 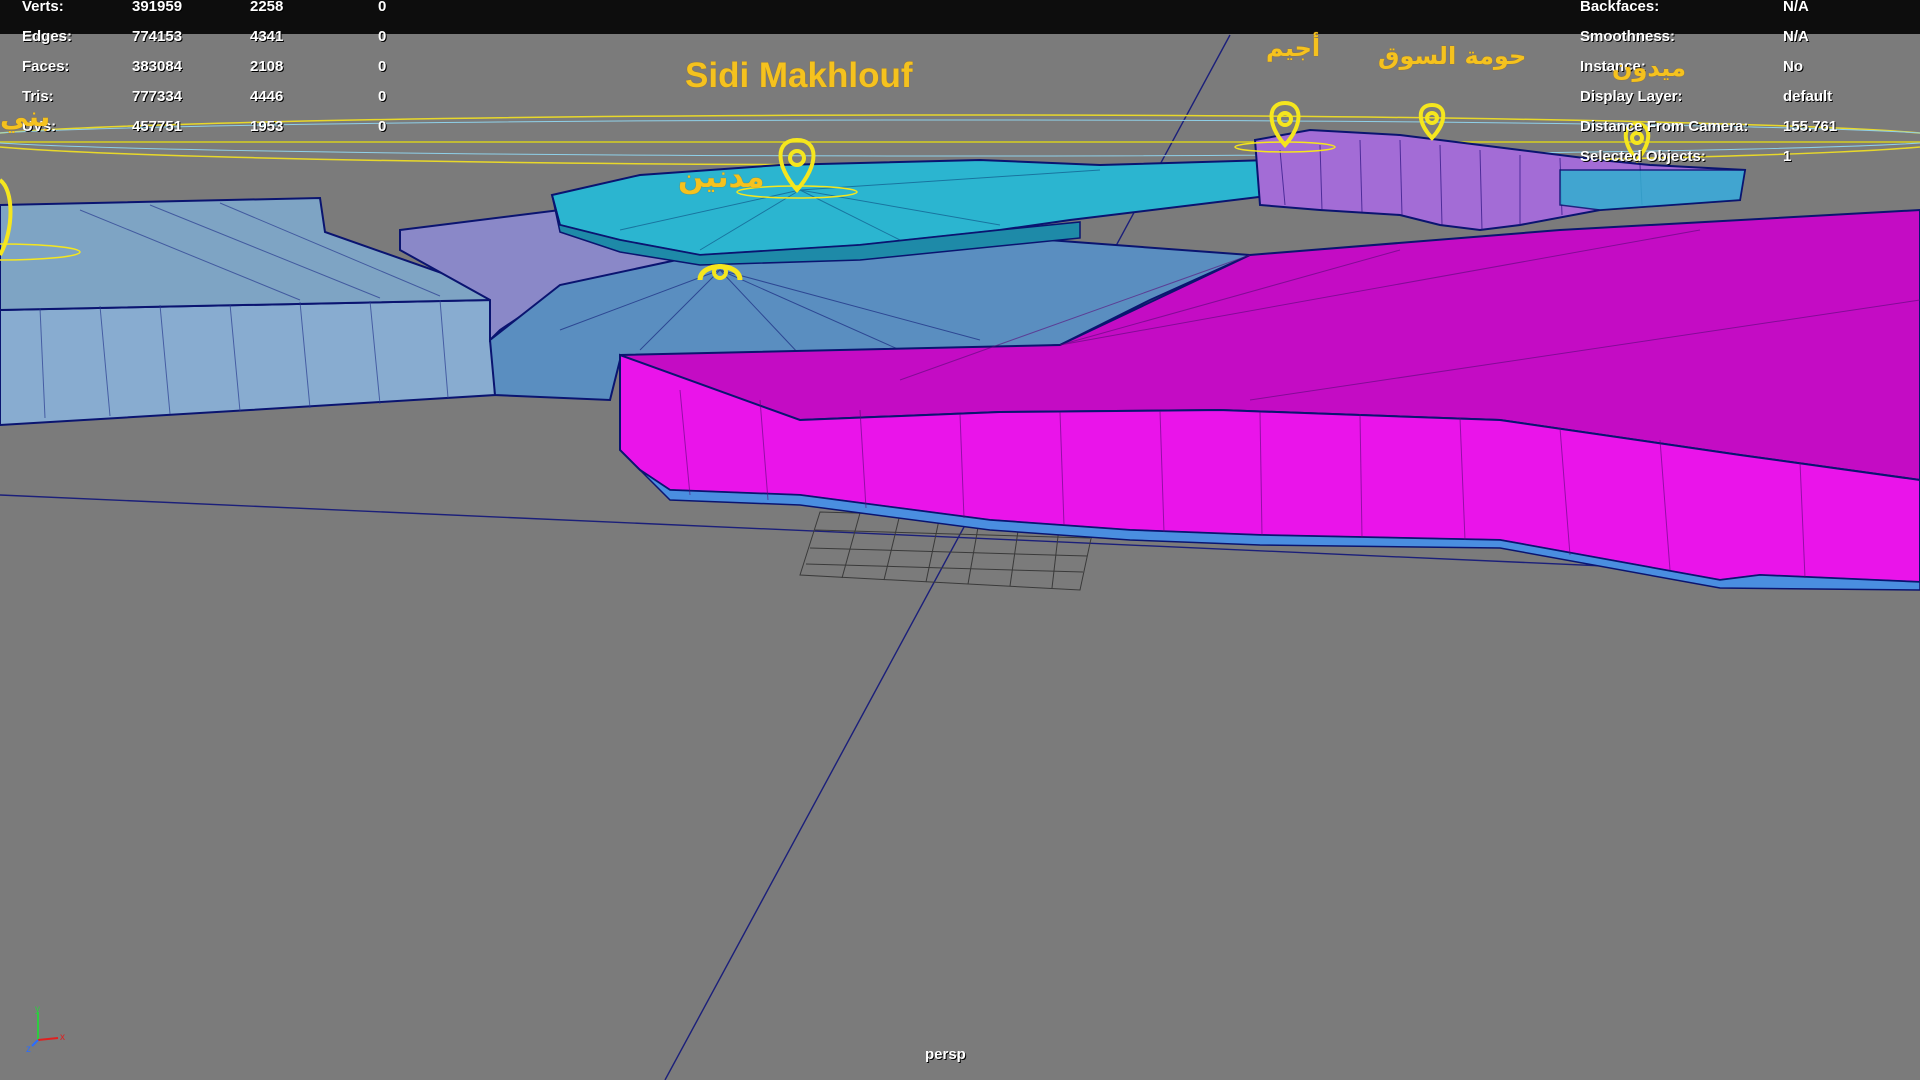 What do you see at coordinates (1452, 56) in the screenshot?
I see `label-houmt-souk: حومة السوق` at bounding box center [1452, 56].